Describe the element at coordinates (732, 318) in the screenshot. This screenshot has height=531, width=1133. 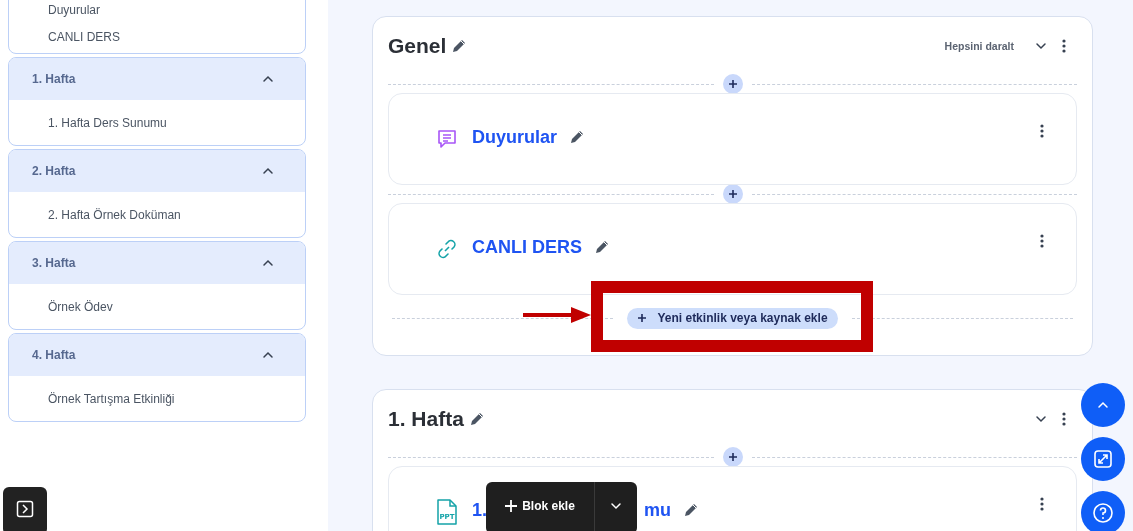
I see `add-activity-button: Yeni etkinlik veya kaynak ekle` at that location.